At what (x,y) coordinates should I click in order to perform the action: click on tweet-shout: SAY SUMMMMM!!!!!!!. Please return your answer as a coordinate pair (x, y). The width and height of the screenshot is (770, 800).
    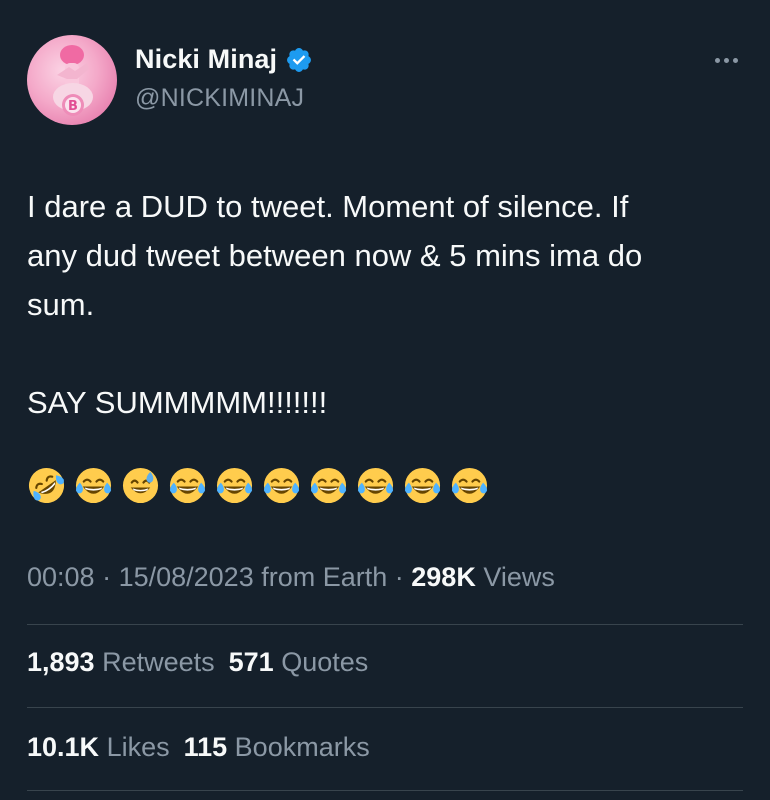
    Looking at the image, I should click on (177, 402).